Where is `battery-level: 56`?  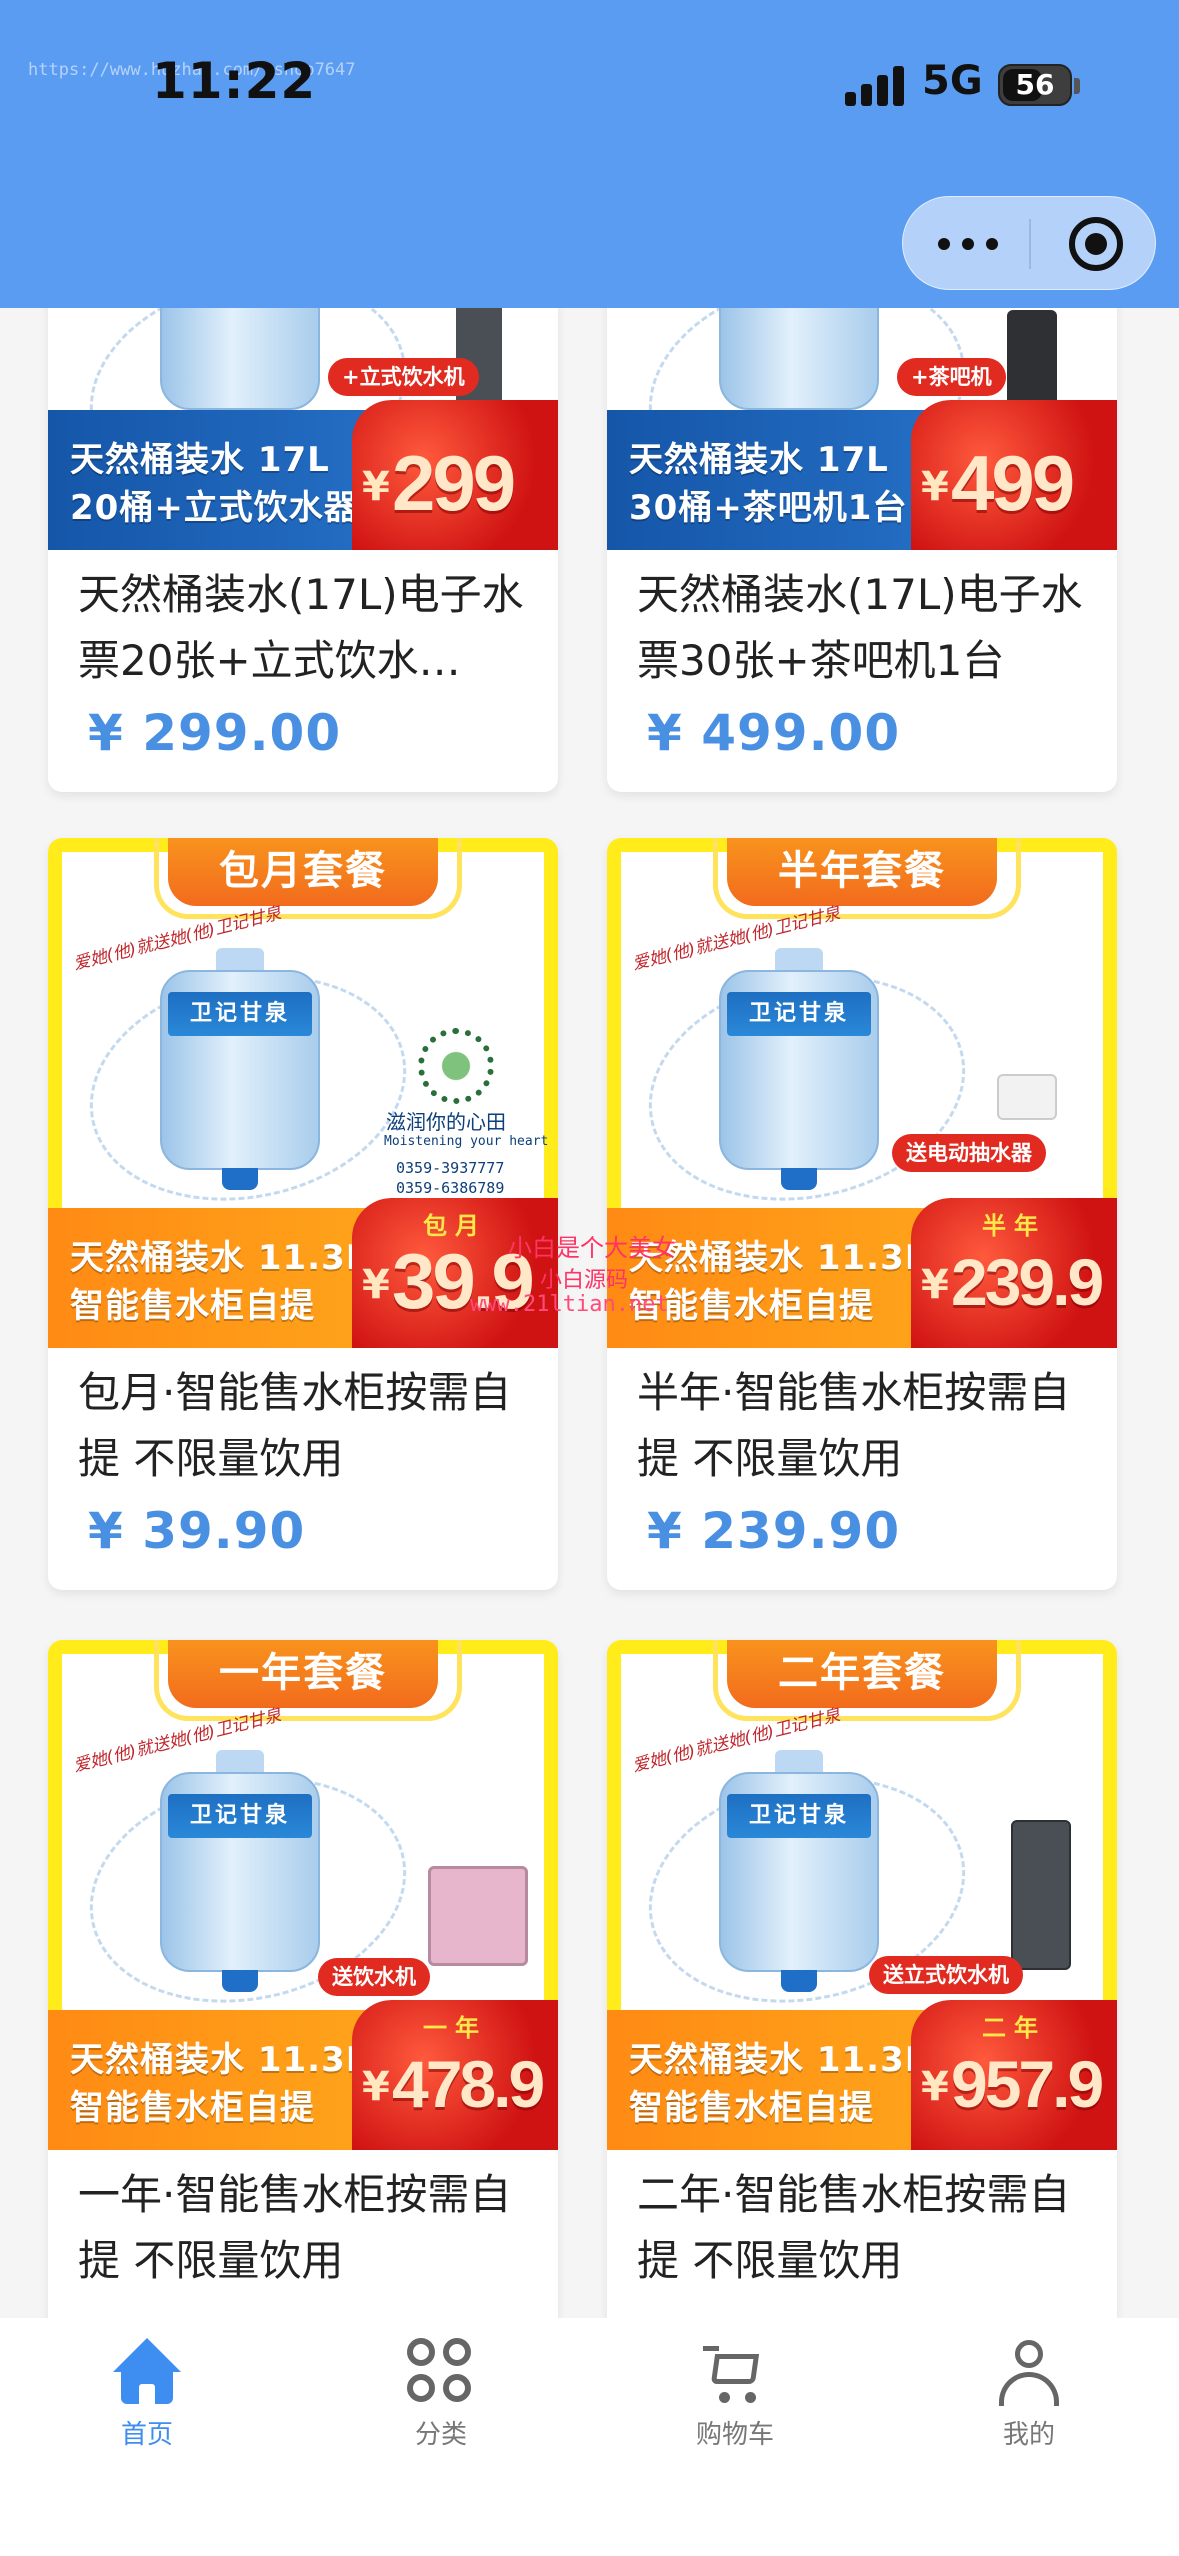
battery-level: 56 is located at coordinates (1035, 84).